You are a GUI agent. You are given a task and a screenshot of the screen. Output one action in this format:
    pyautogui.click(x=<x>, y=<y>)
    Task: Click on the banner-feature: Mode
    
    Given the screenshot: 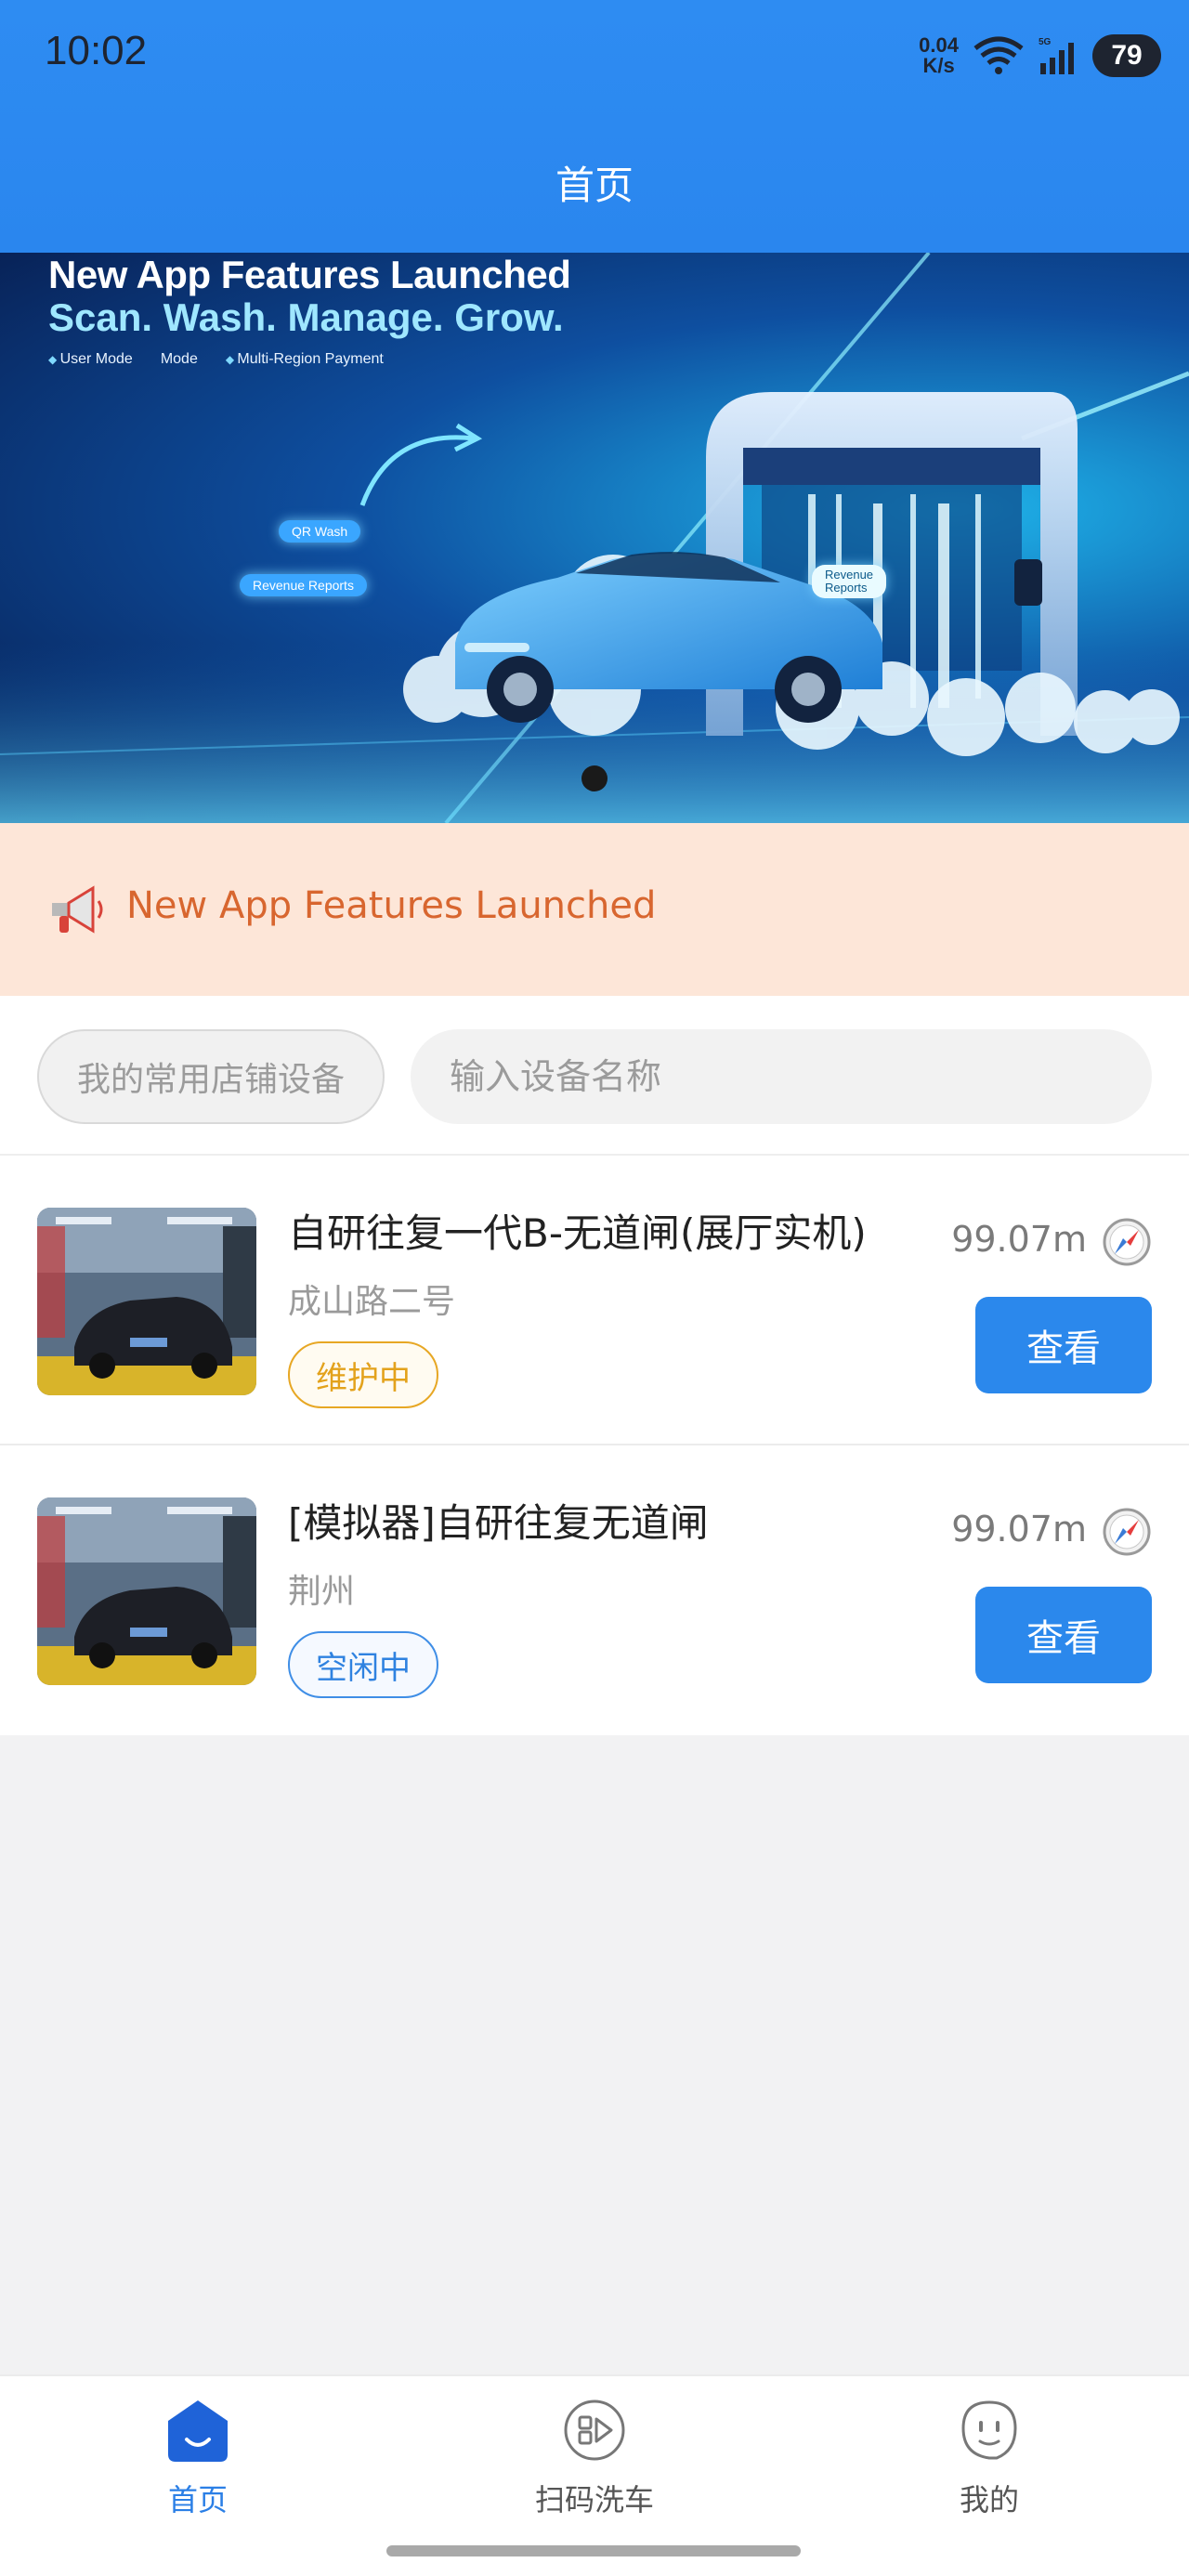 What is the action you would take?
    pyautogui.click(x=179, y=359)
    